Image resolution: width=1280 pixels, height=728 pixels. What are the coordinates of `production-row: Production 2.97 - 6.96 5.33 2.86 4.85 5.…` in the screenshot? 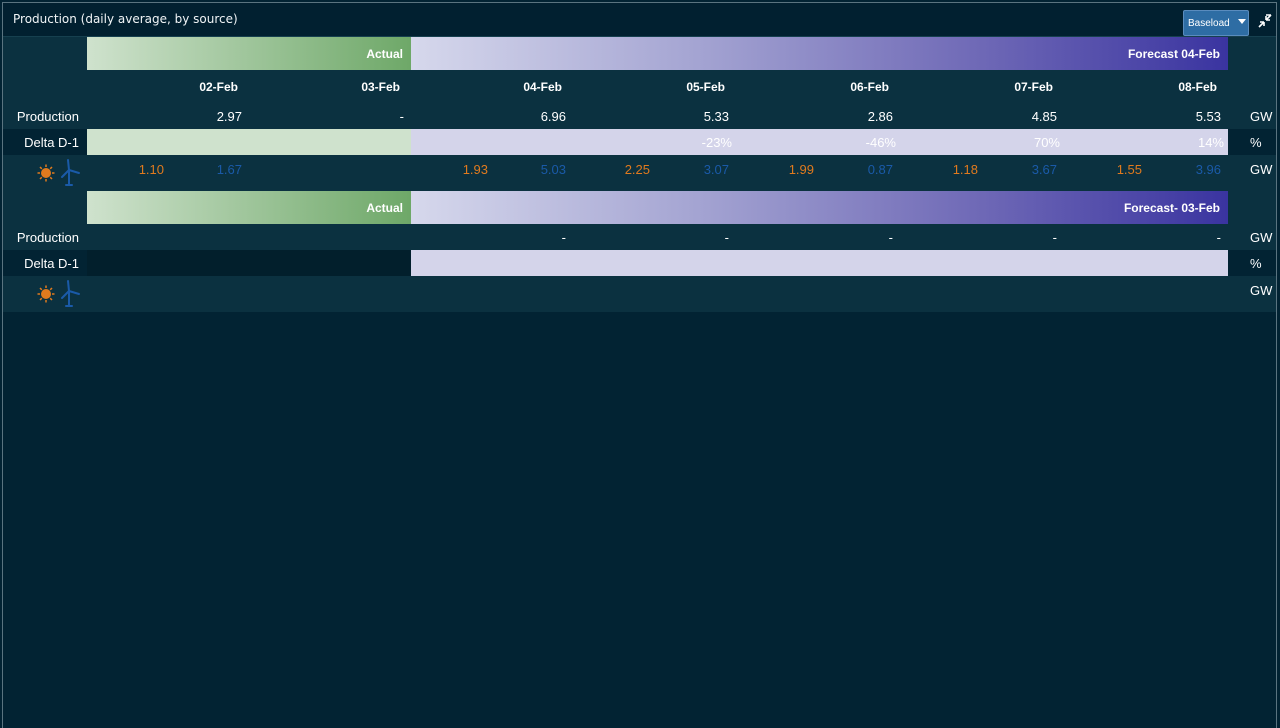 It's located at (639, 116).